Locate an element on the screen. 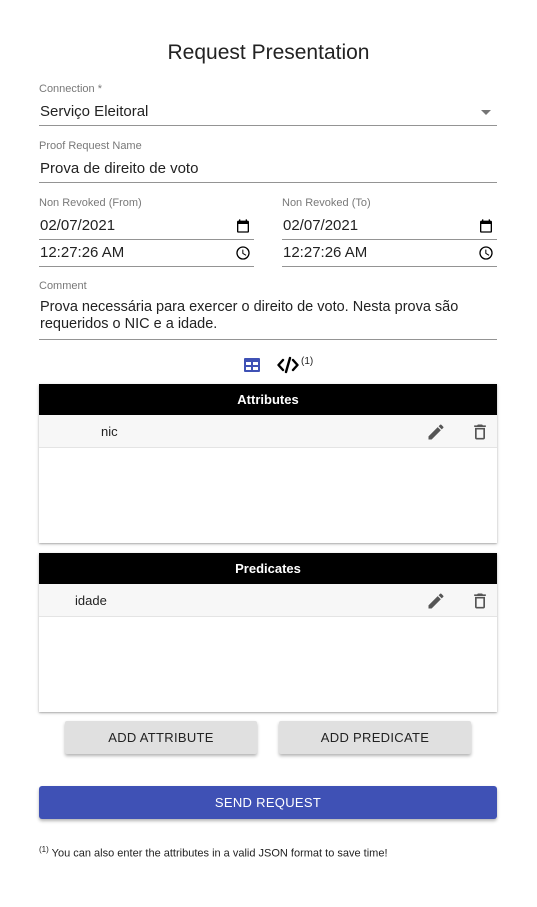  proof-request-name-underline is located at coordinates (268, 182).